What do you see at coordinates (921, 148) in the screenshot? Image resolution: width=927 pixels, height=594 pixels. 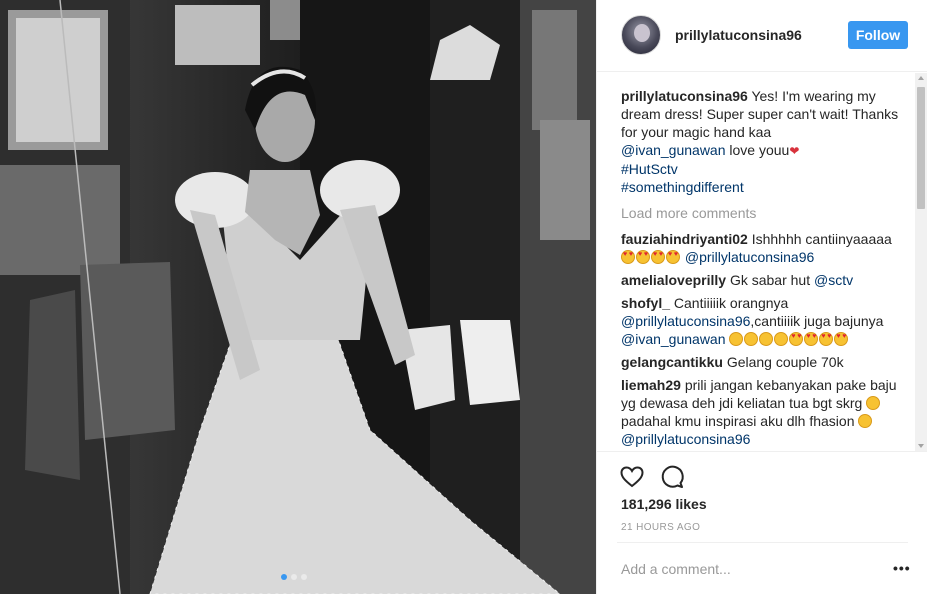 I see `scroll-thumb` at bounding box center [921, 148].